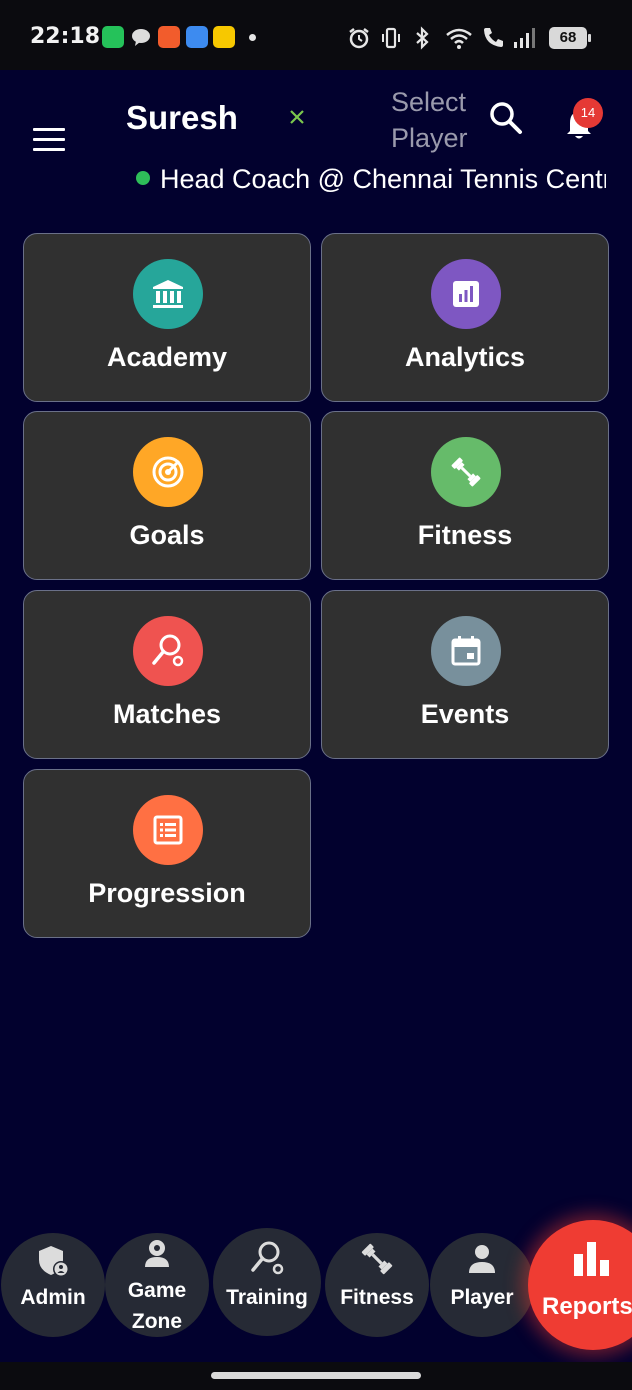 The width and height of the screenshot is (632, 1390). Describe the element at coordinates (168, 294) in the screenshot. I see `bank-icon` at that location.